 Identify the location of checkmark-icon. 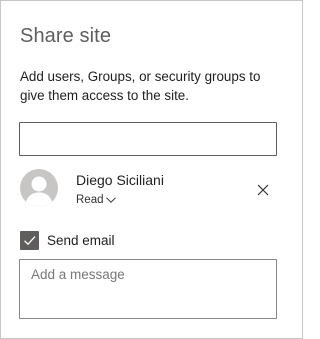
(30, 241).